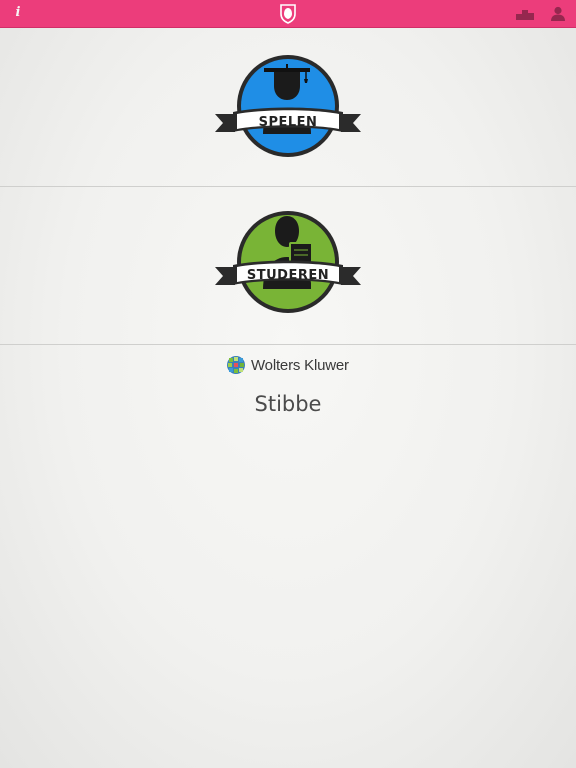 The width and height of the screenshot is (576, 768). Describe the element at coordinates (288, 275) in the screenshot. I see `study-label: STUDEREN` at that location.